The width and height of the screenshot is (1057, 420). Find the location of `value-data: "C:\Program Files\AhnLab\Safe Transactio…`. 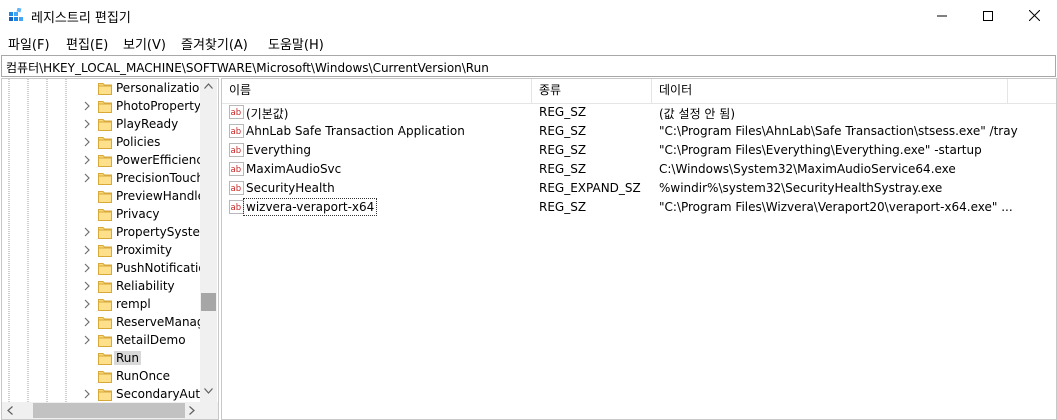

value-data: "C:\Program Files\AhnLab\Safe Transactio… is located at coordinates (838, 131).